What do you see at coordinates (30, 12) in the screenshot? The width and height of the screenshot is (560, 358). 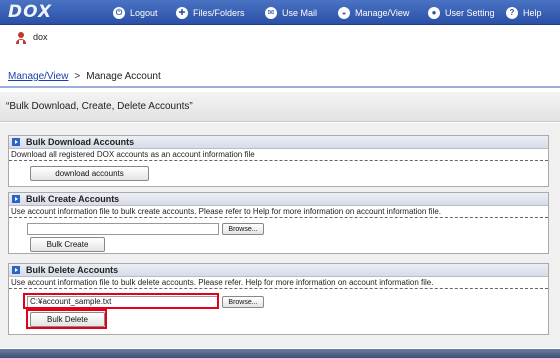 I see `dox-logo: DOX` at bounding box center [30, 12].